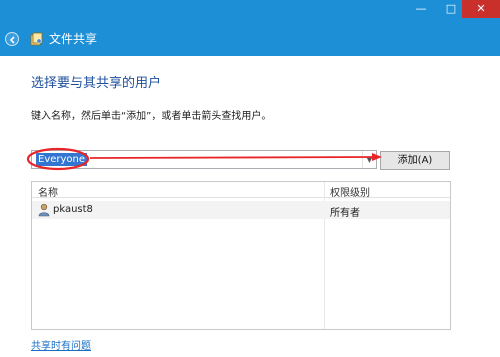 The image size is (500, 357). I want to click on back-arrow-icon, so click(12, 39).